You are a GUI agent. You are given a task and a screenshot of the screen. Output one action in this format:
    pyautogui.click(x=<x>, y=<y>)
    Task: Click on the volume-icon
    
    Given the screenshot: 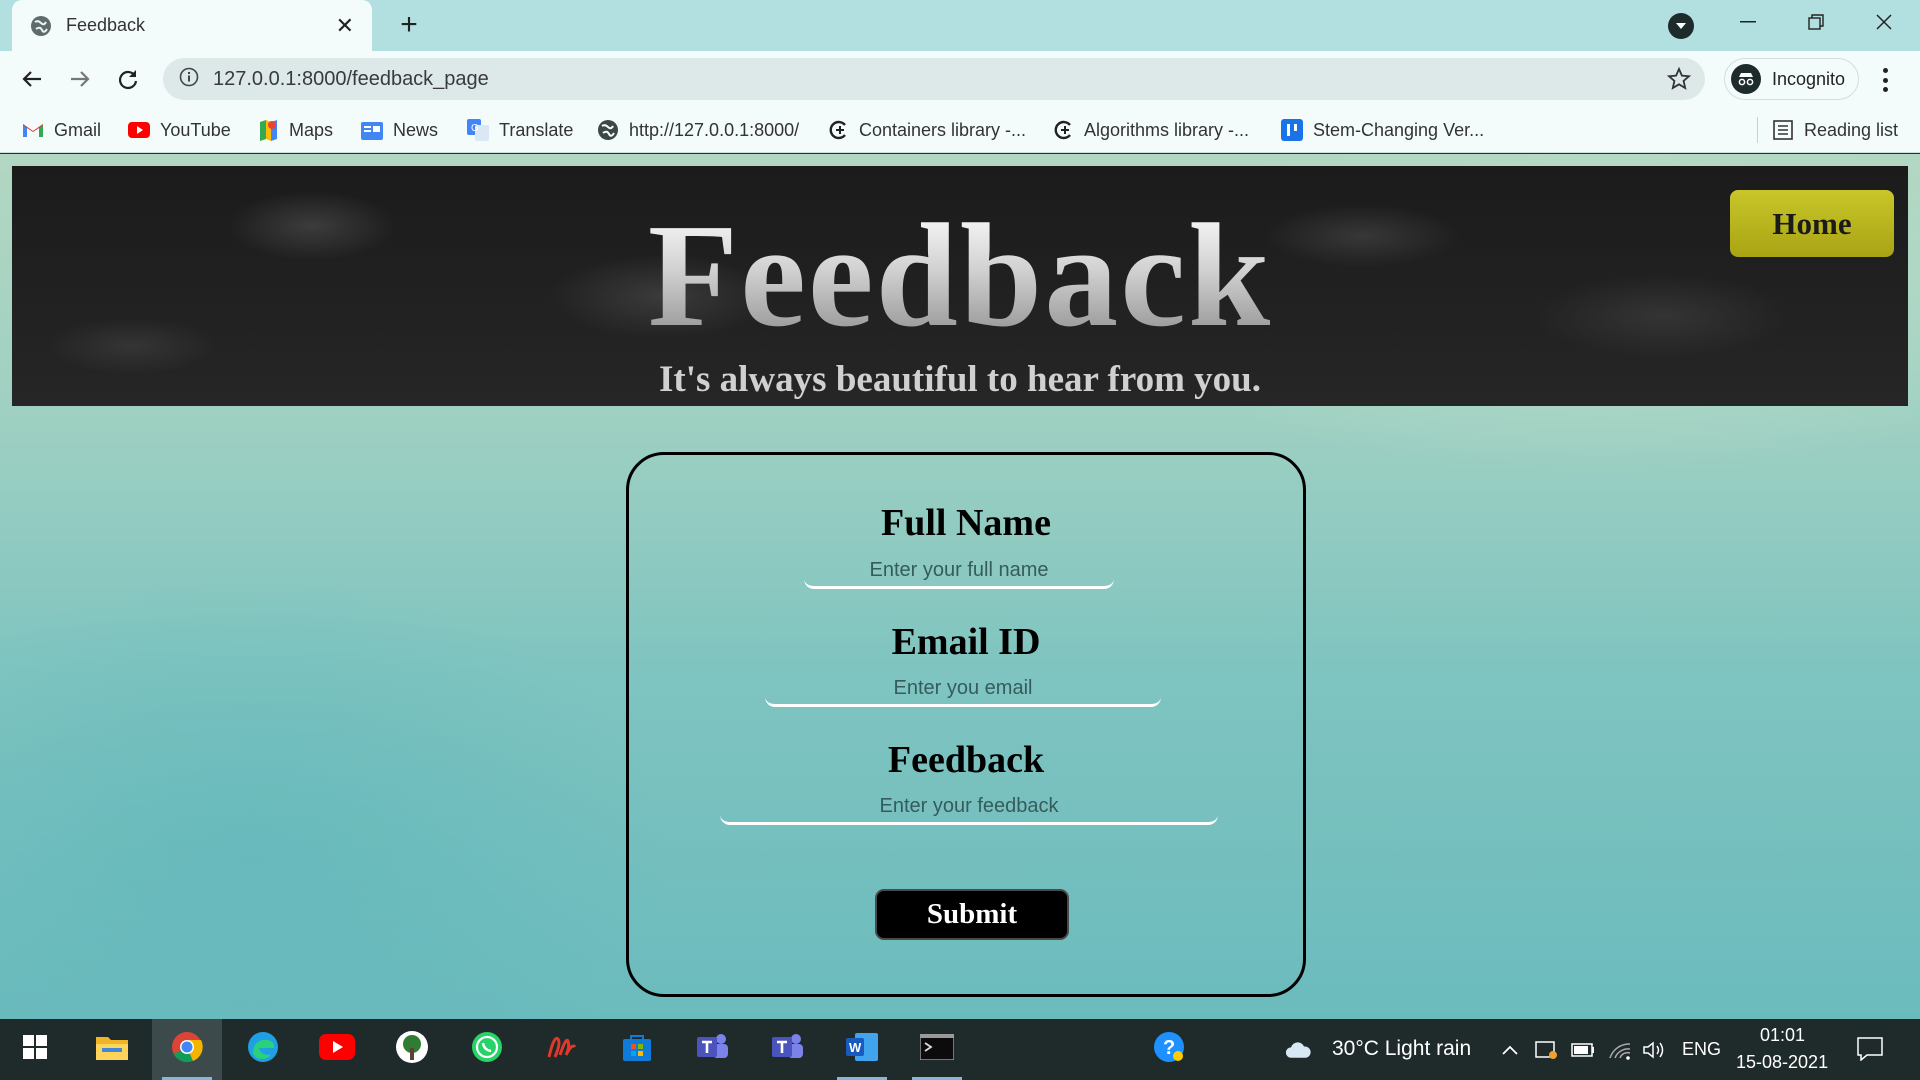 What is the action you would take?
    pyautogui.click(x=1654, y=1050)
    